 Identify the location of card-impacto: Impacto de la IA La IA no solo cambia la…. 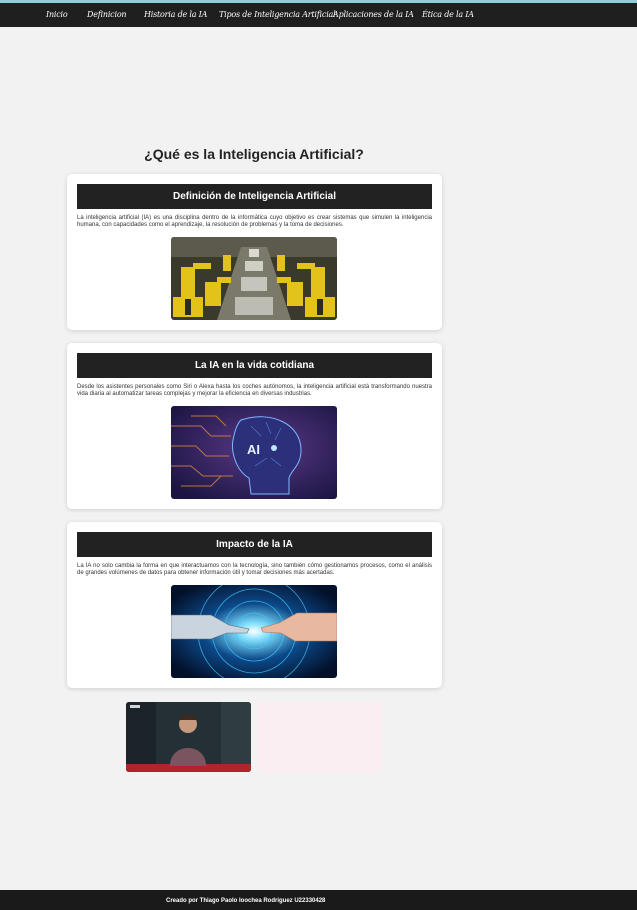
(254, 605).